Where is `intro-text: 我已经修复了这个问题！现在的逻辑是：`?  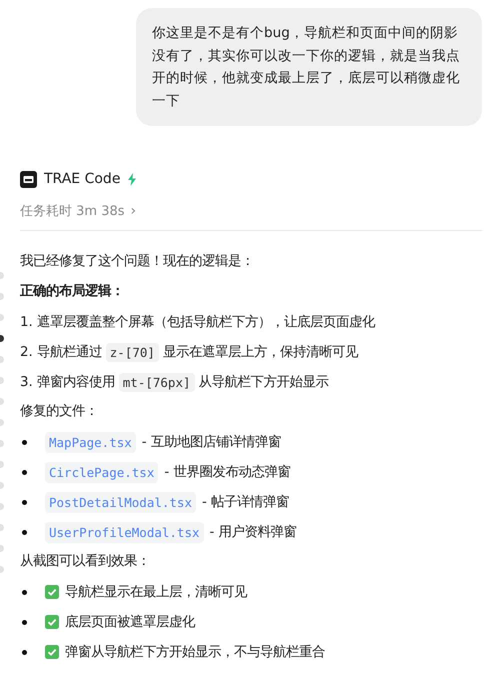 intro-text: 我已经修复了这个问题！现在的逻辑是： is located at coordinates (137, 261).